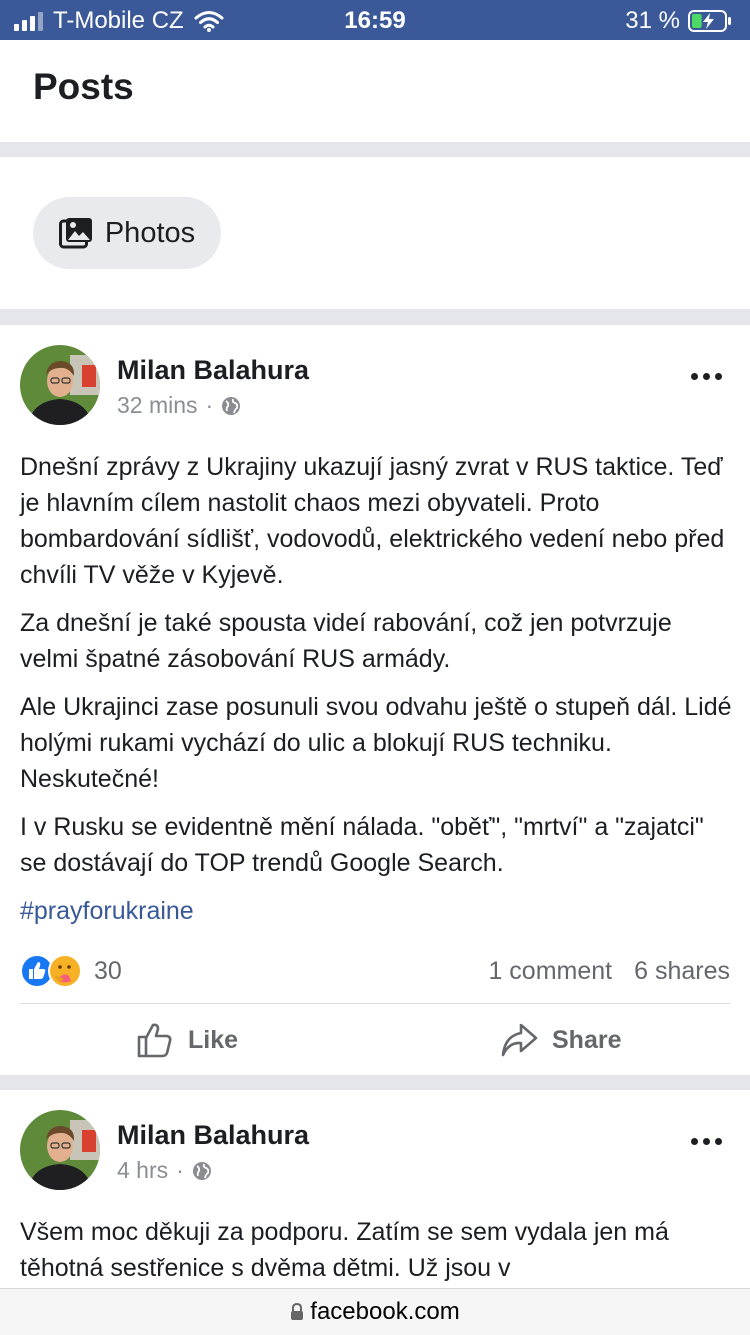 This screenshot has height=1335, width=750. I want to click on carrier-name: T-Mobile CZ, so click(118, 20).